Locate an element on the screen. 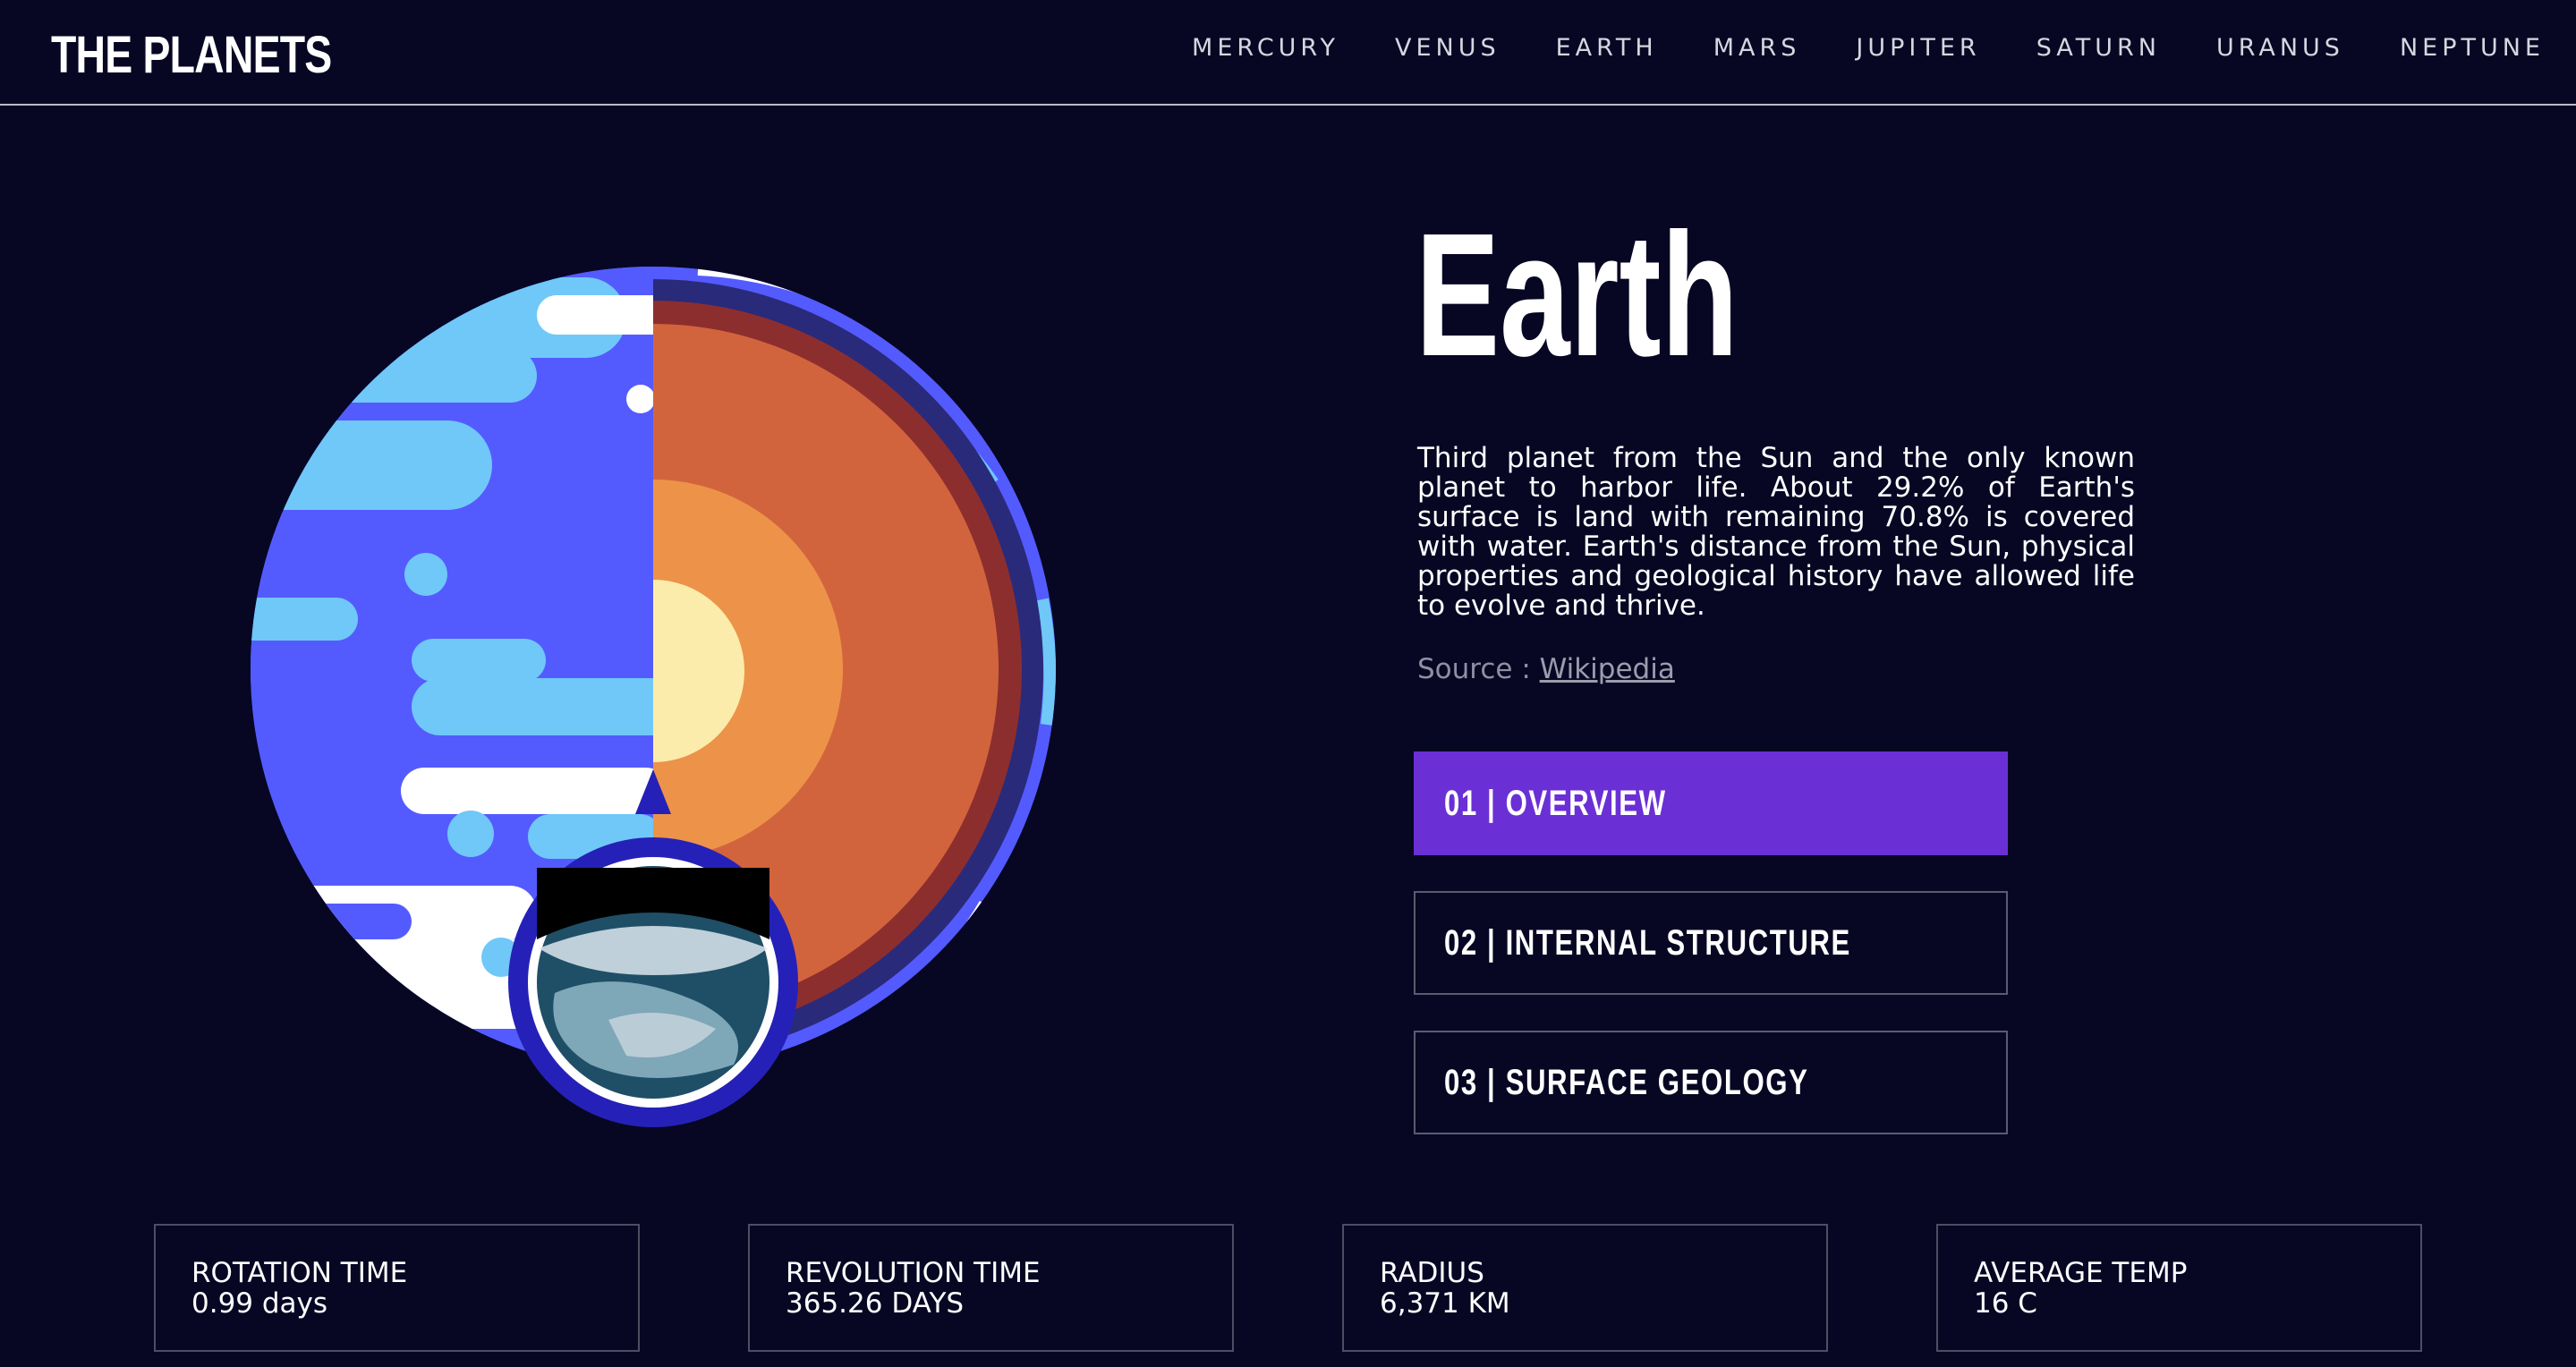 The width and height of the screenshot is (2576, 1367). tab-overview: 01 | OVERVIEW is located at coordinates (1711, 803).